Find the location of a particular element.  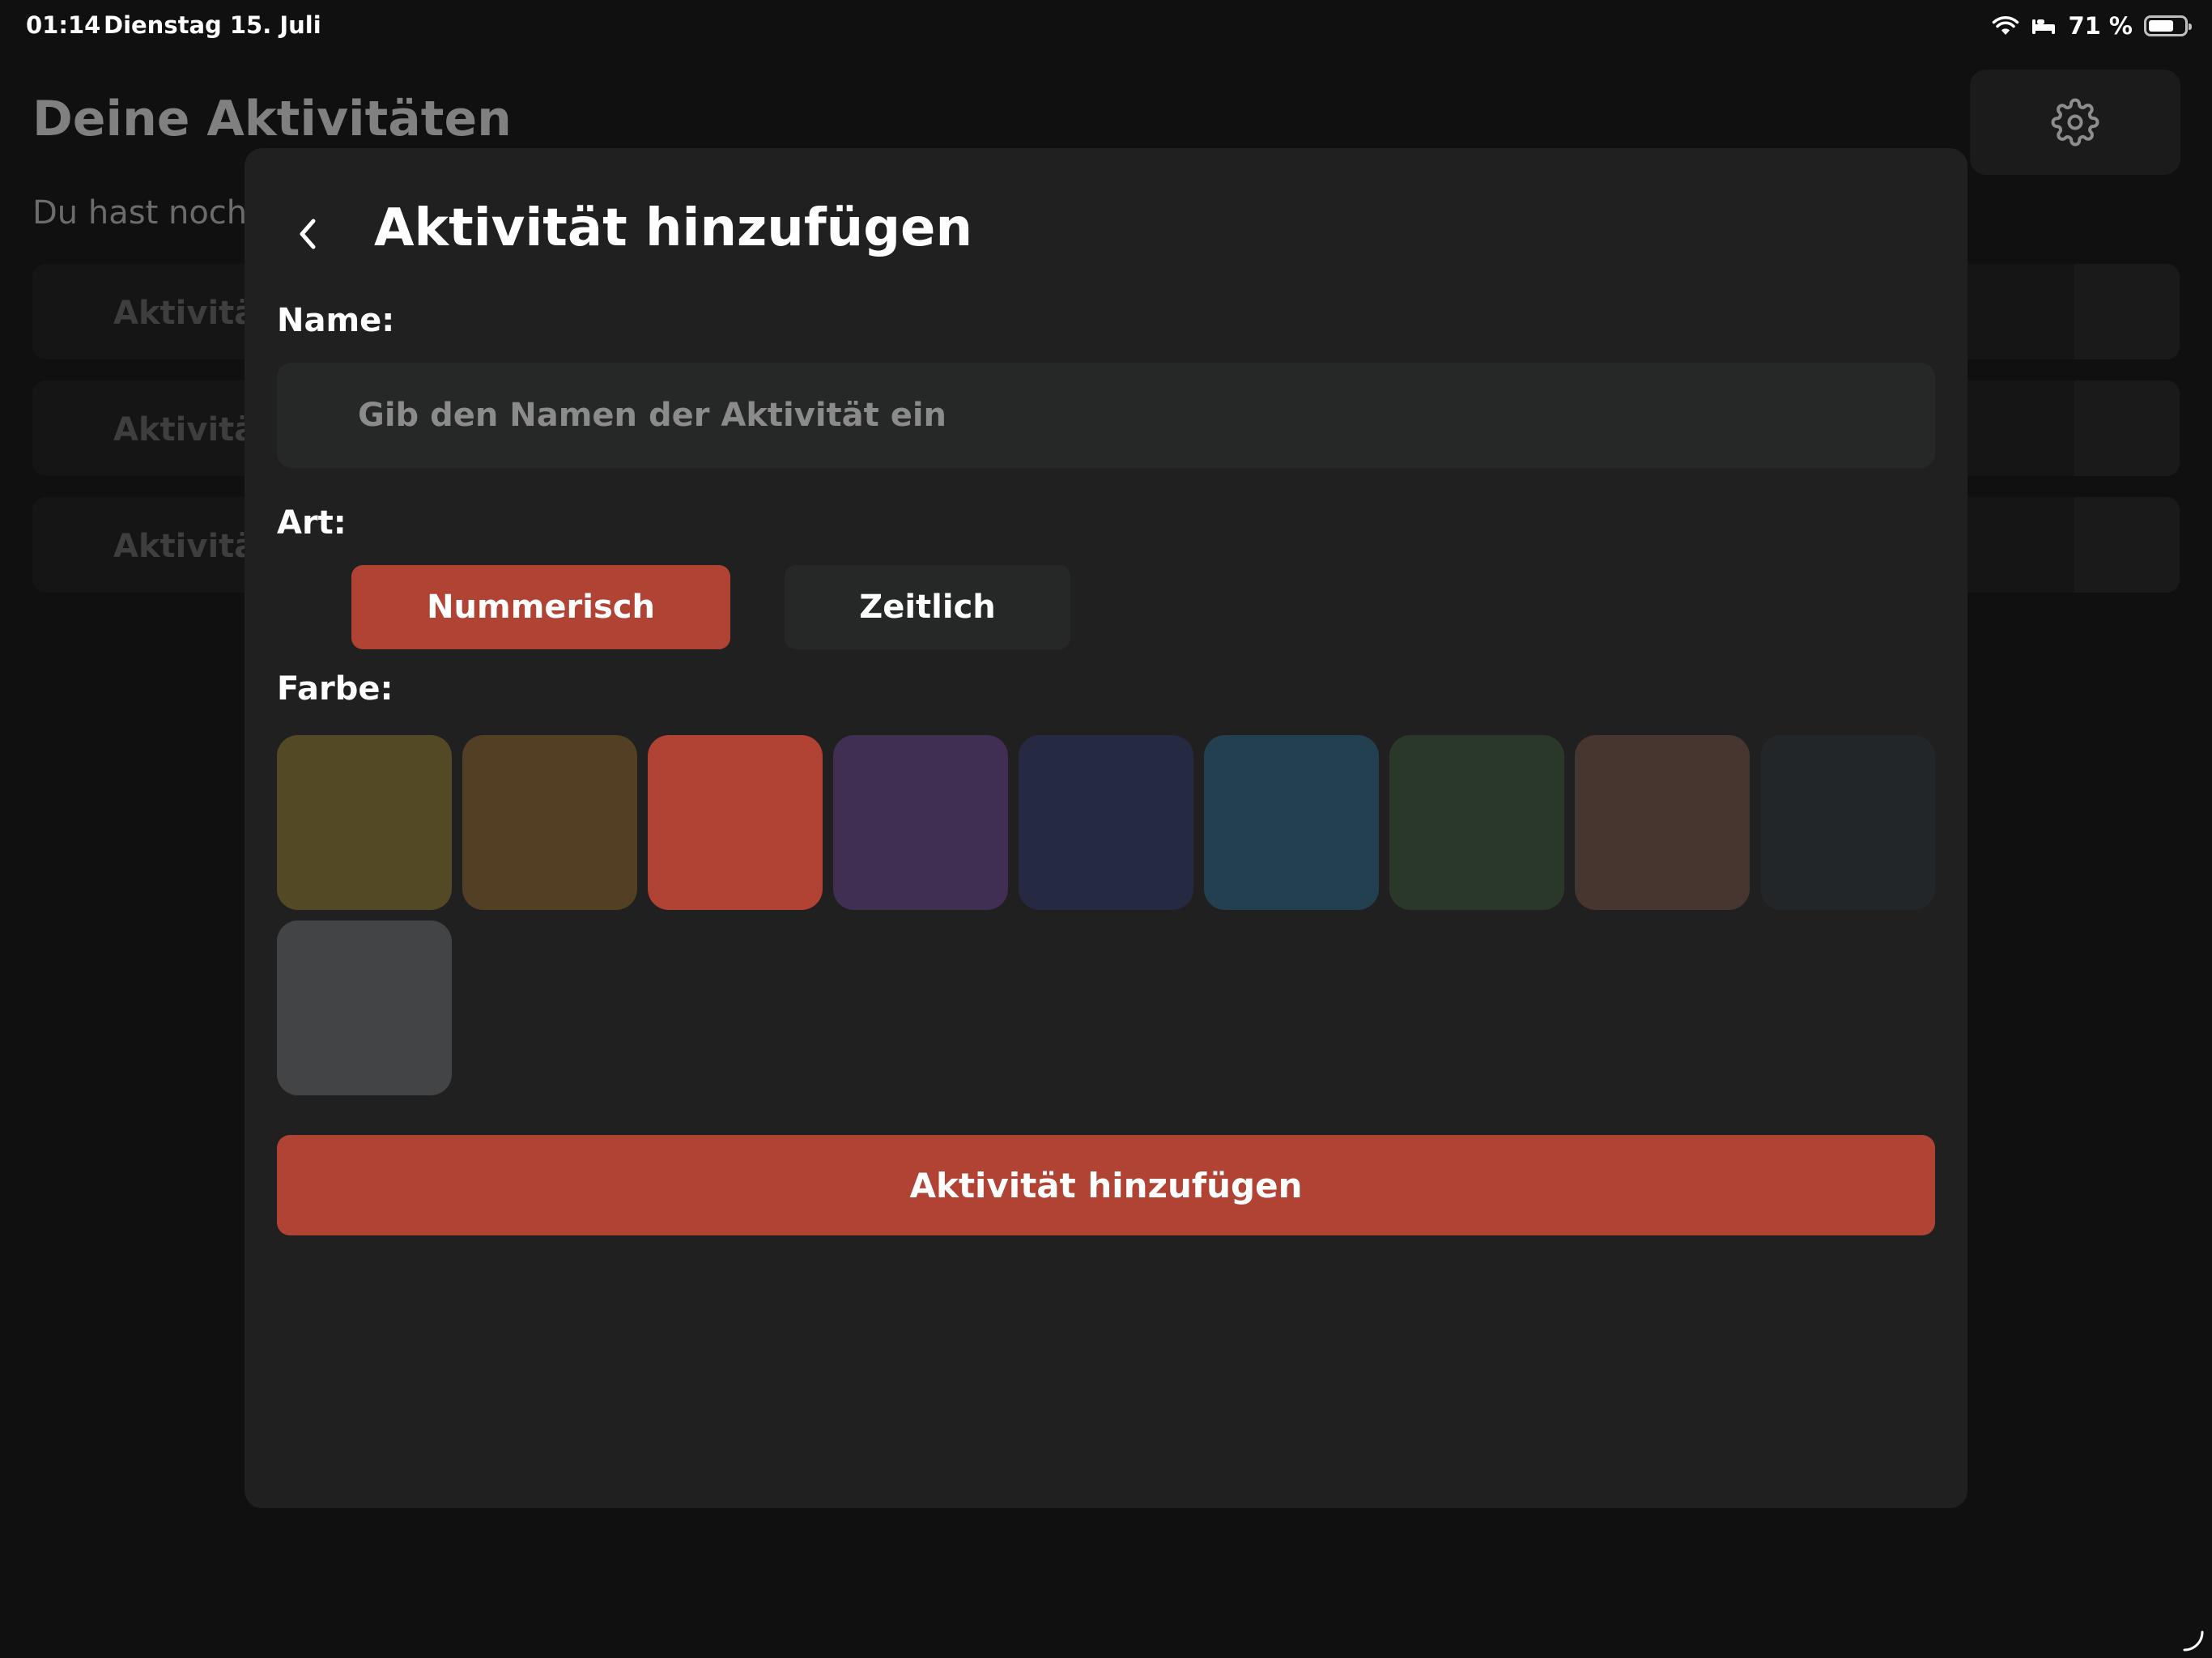

add-activity-button: Aktivität hinzufügen is located at coordinates (1106, 1185).